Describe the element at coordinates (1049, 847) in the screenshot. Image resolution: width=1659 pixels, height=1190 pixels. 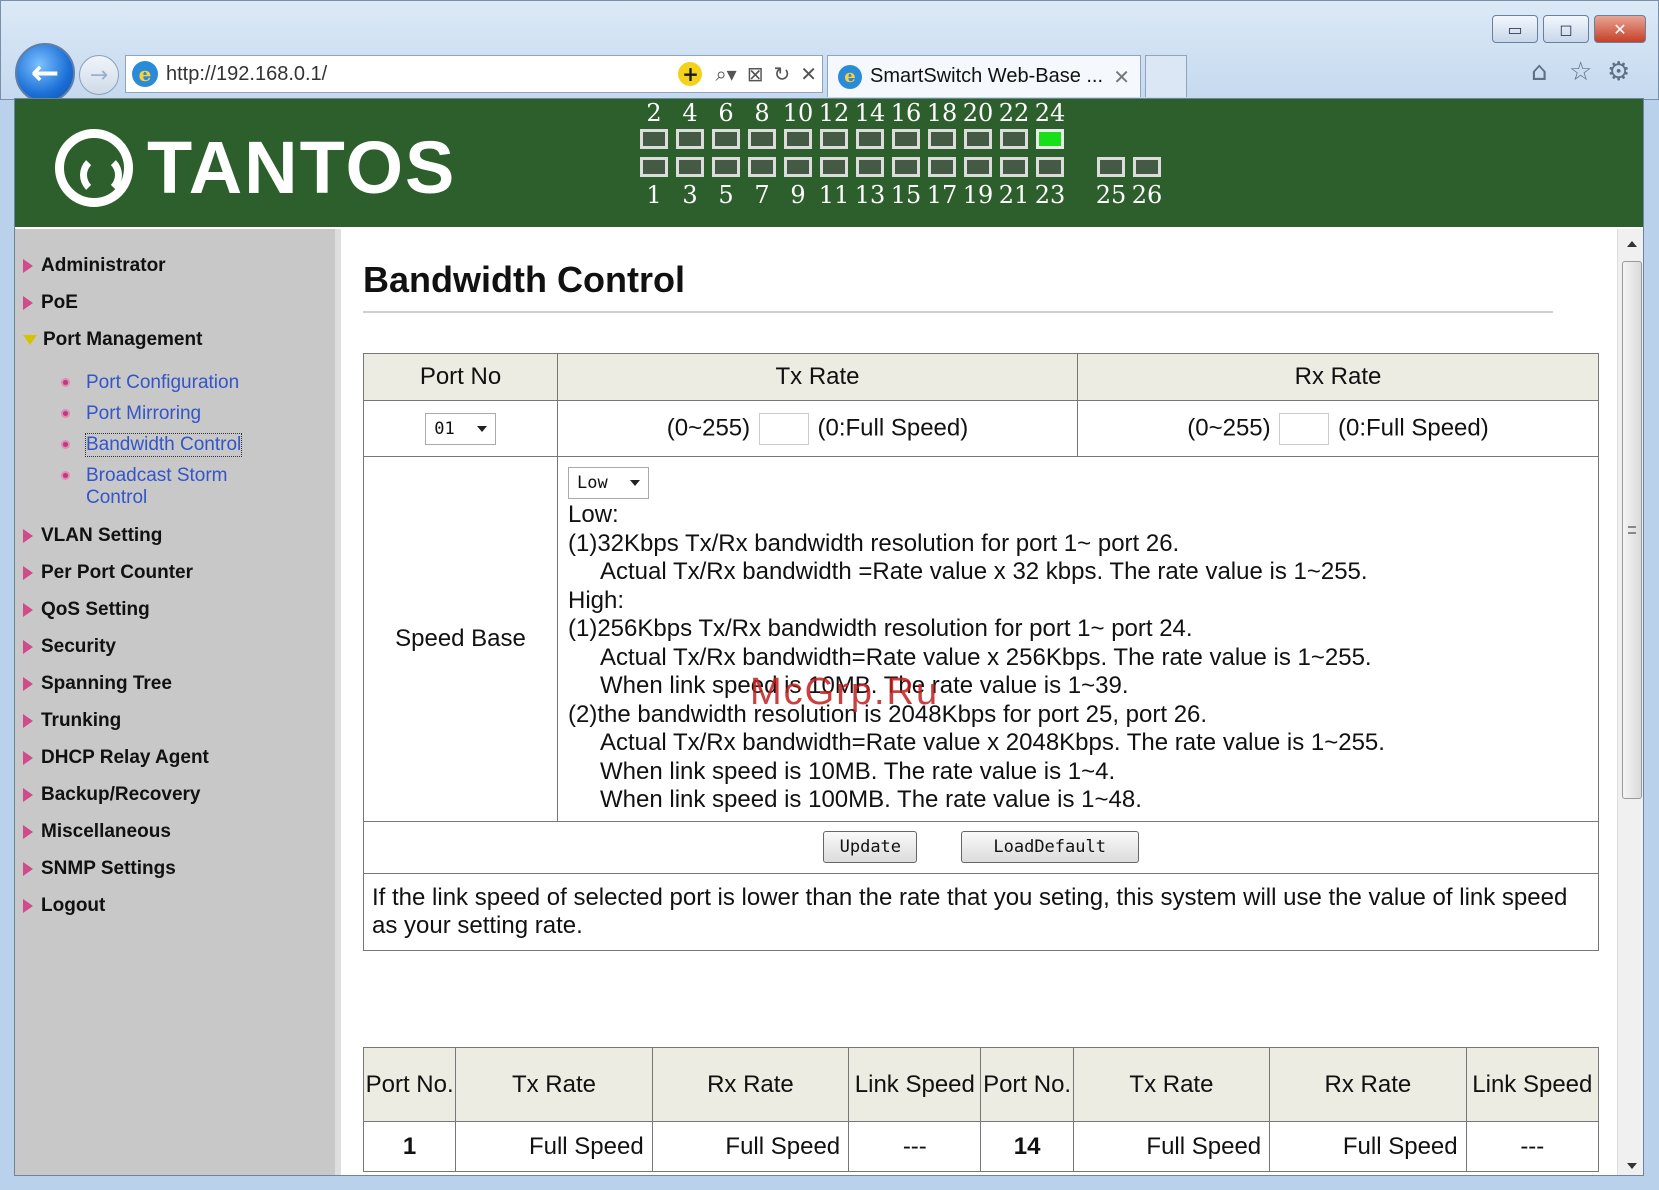
I see `load-default-button: LoadDefault` at that location.